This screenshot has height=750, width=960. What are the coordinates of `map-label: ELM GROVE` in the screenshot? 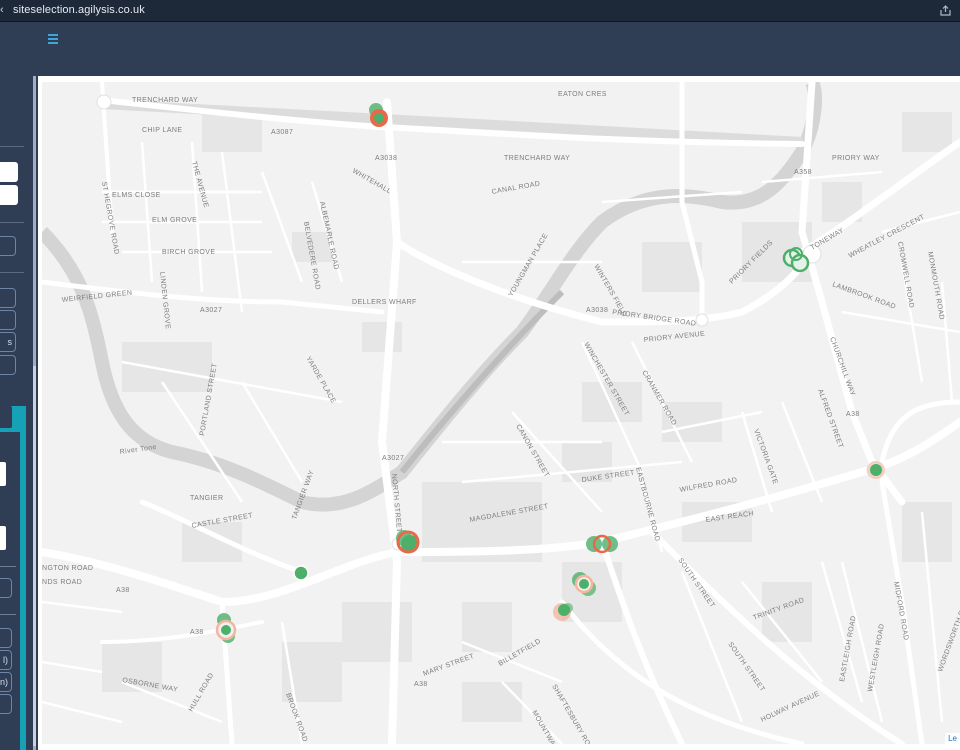 It's located at (174, 220).